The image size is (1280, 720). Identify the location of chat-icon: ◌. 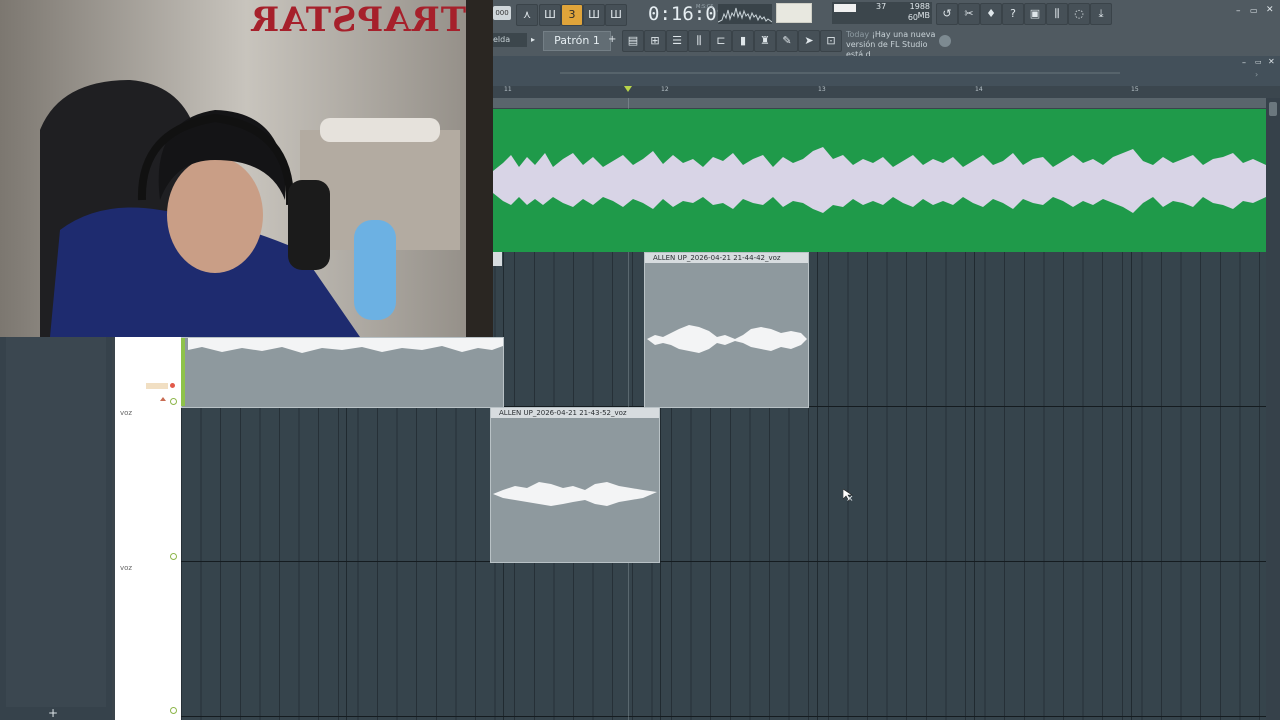
(1079, 14).